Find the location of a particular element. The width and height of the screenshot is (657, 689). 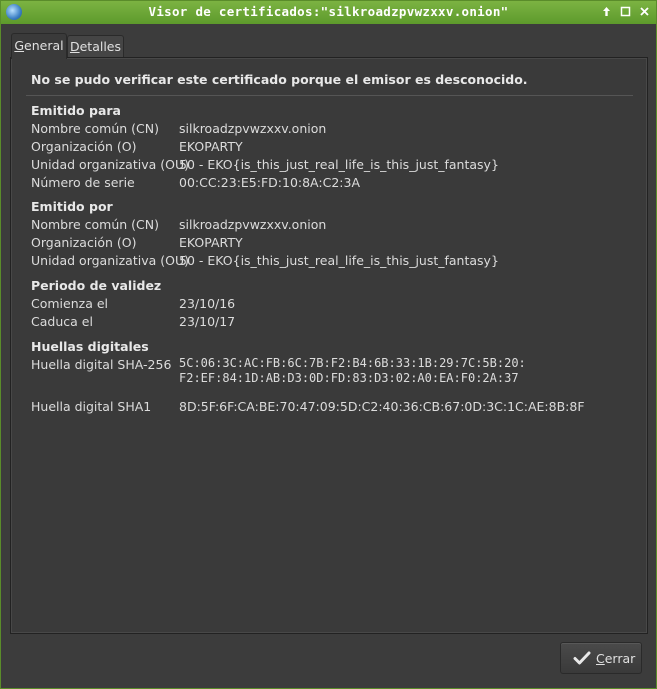

checkmark-icon is located at coordinates (582, 658).